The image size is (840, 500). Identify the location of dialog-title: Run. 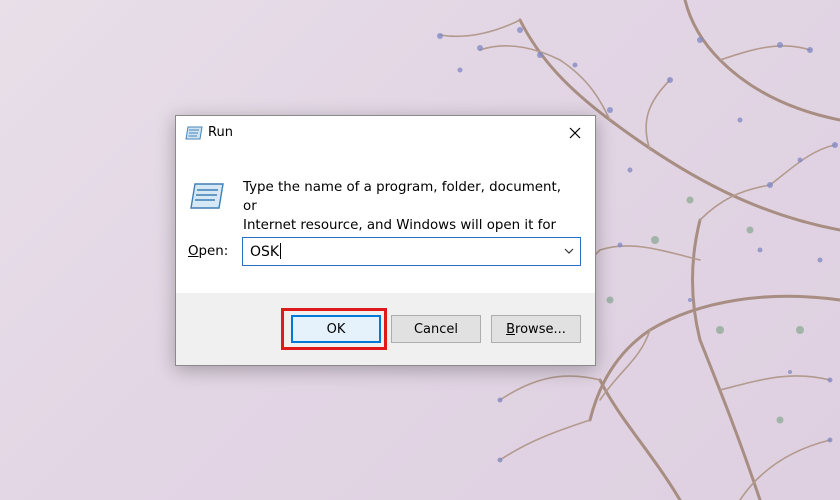
(220, 132).